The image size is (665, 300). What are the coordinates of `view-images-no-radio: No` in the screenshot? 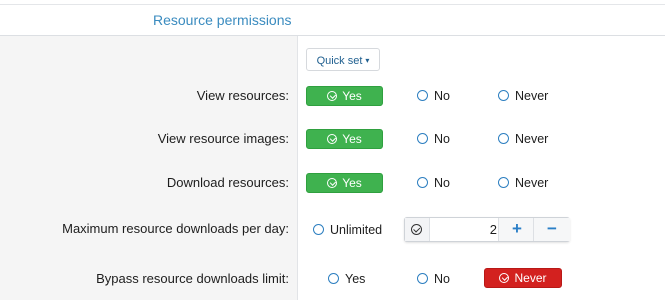 It's located at (433, 139).